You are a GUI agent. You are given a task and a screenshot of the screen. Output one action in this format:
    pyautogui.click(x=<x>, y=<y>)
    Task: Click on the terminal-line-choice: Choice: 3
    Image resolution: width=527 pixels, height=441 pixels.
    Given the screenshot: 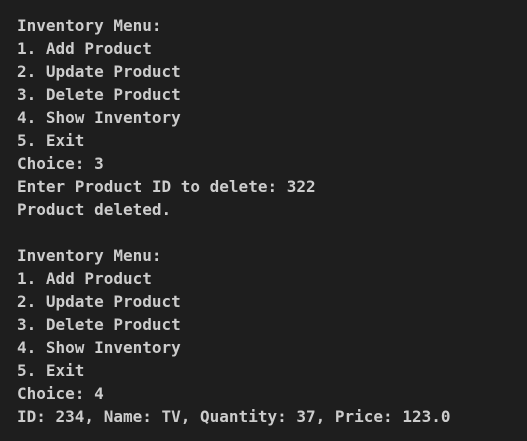 What is the action you would take?
    pyautogui.click(x=60, y=163)
    